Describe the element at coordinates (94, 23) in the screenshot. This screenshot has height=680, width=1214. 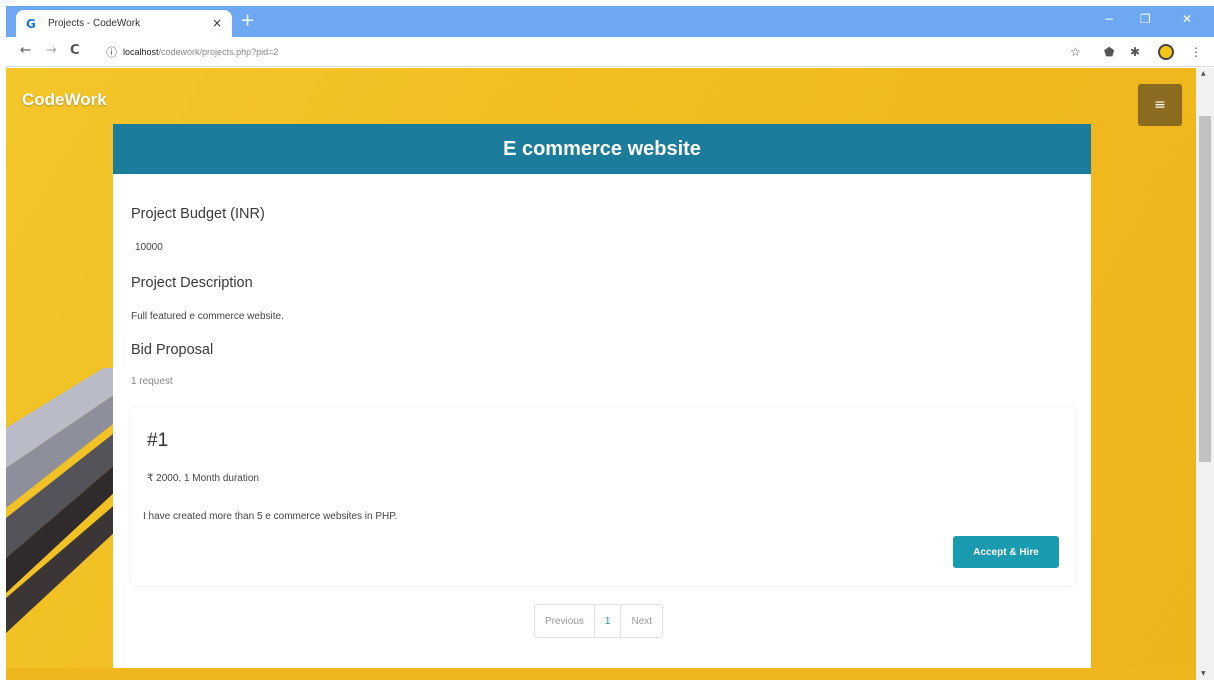
I see `tab-title: Projects - CodeWork` at that location.